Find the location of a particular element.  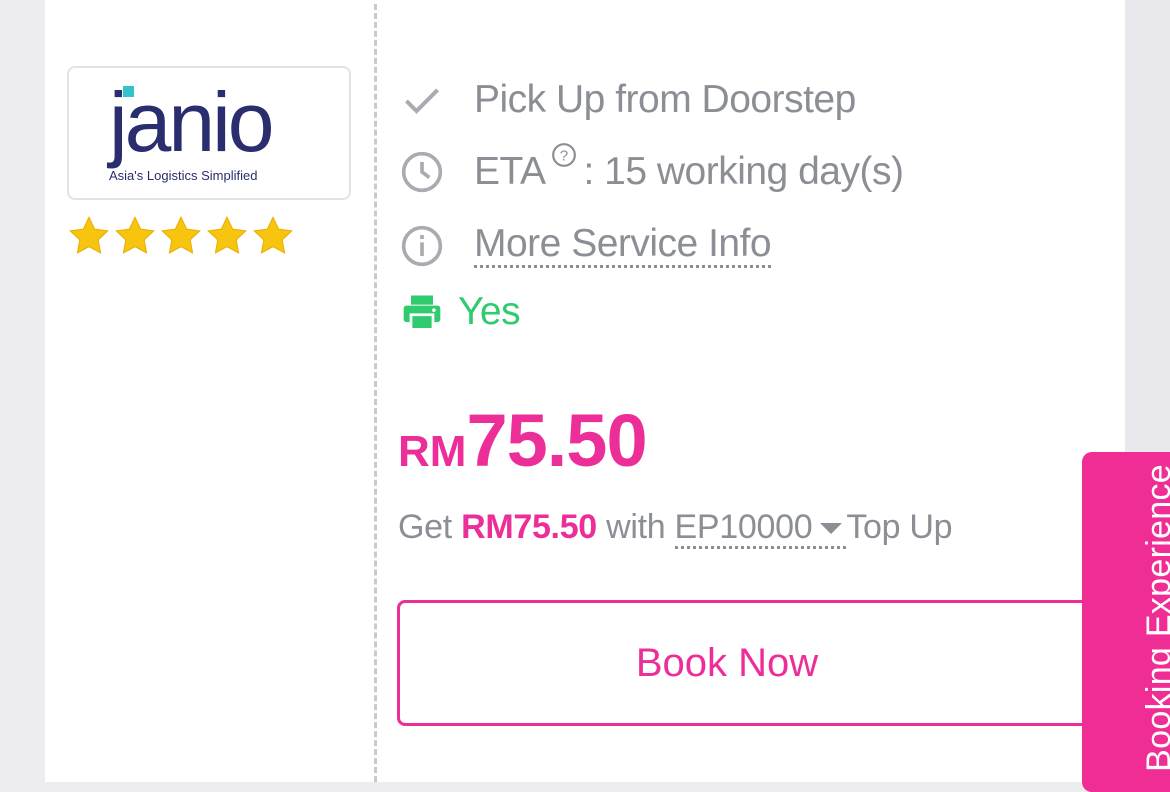

eta-label: ETA is located at coordinates (510, 171).